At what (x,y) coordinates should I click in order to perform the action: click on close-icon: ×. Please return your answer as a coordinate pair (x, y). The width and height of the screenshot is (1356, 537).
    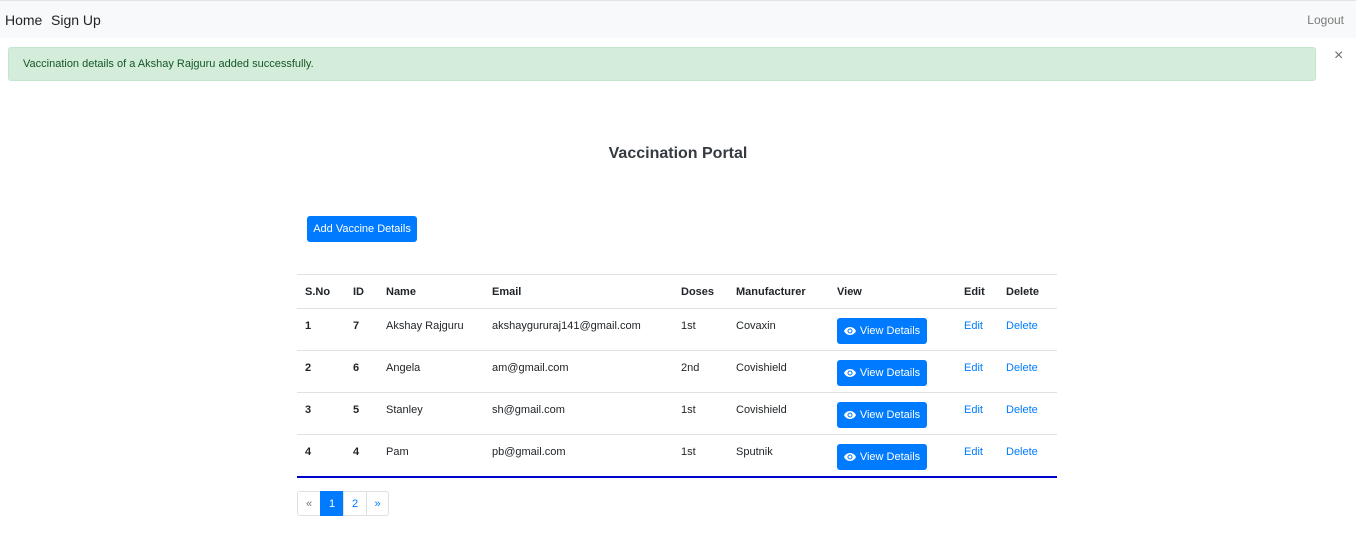
    Looking at the image, I should click on (1338, 56).